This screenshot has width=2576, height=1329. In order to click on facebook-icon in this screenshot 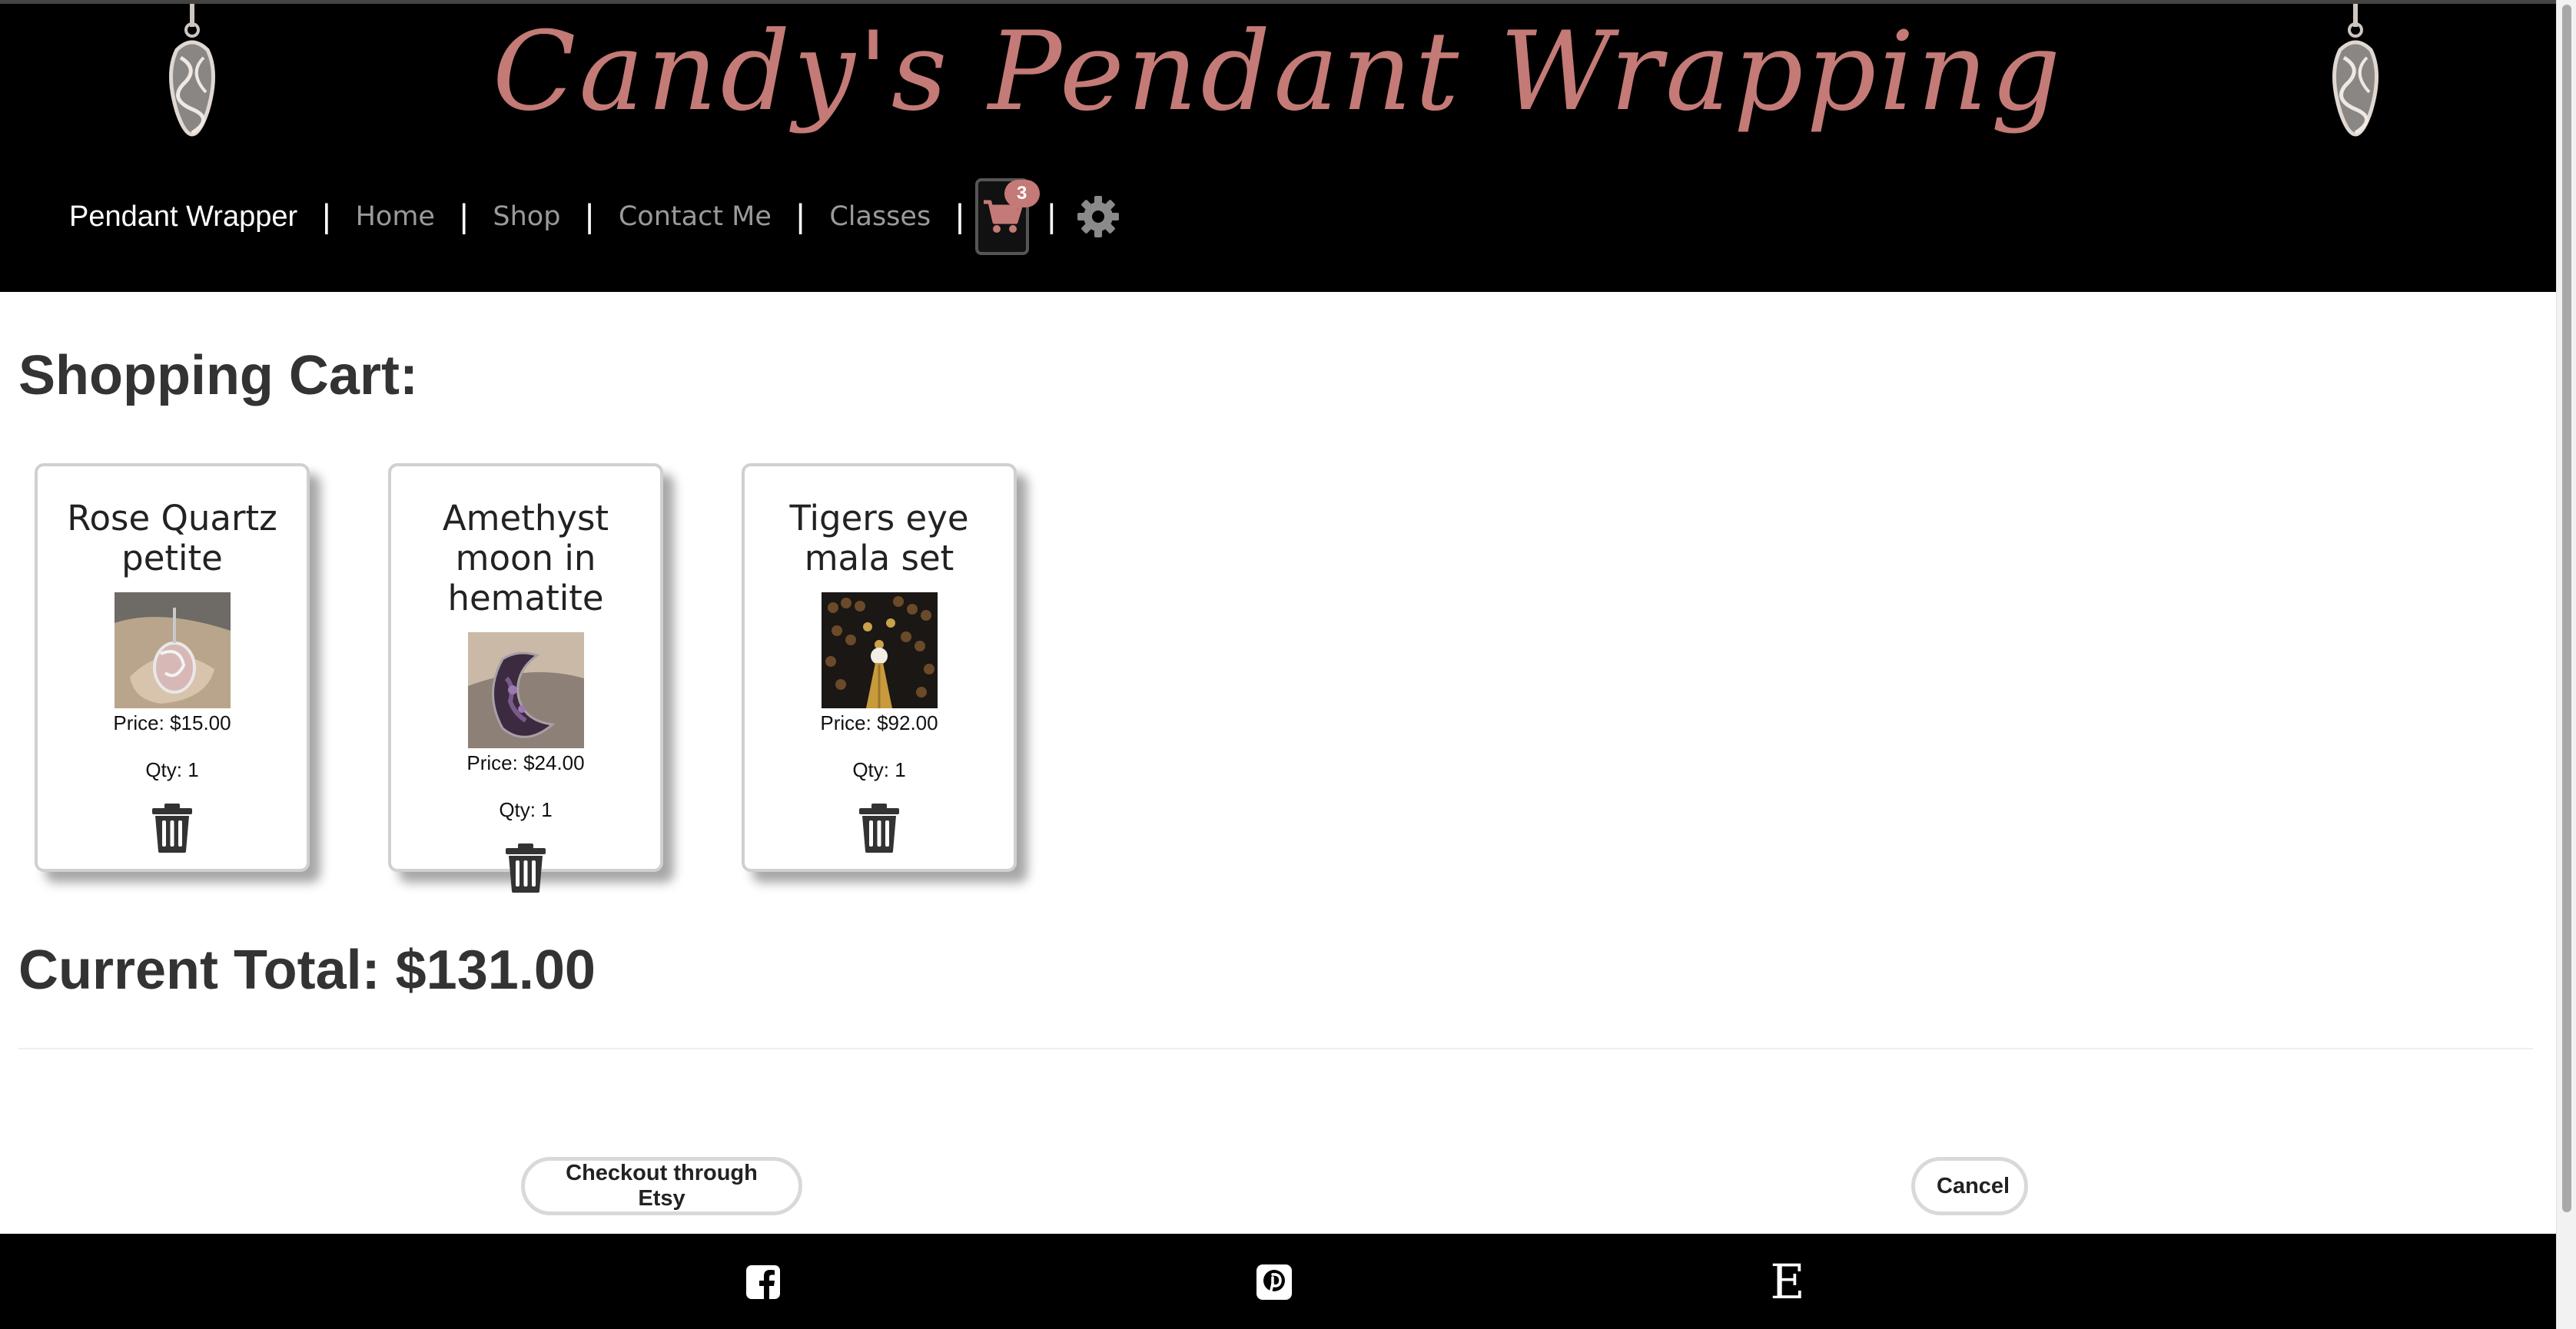, I will do `click(763, 1282)`.